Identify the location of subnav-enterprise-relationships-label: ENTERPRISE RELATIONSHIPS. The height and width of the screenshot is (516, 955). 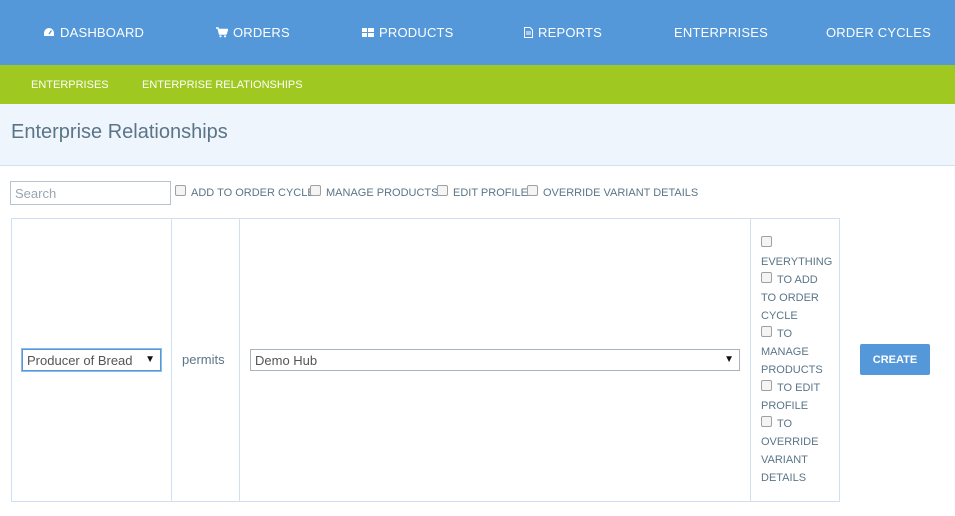
(222, 84).